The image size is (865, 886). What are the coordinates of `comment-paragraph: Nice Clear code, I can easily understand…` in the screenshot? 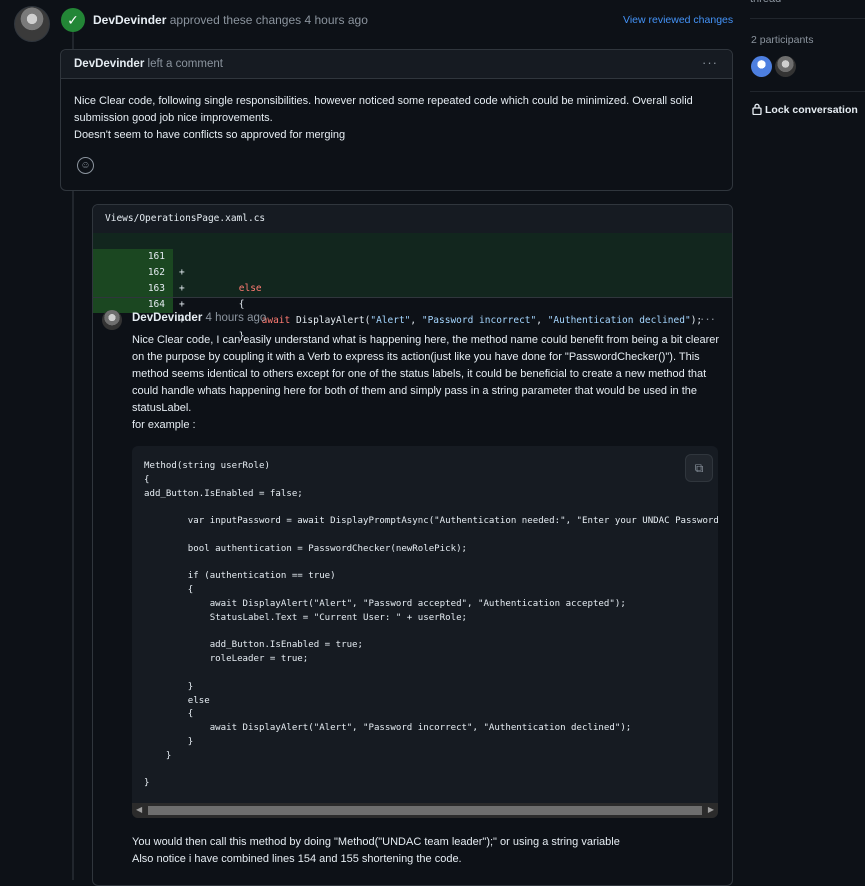 It's located at (426, 374).